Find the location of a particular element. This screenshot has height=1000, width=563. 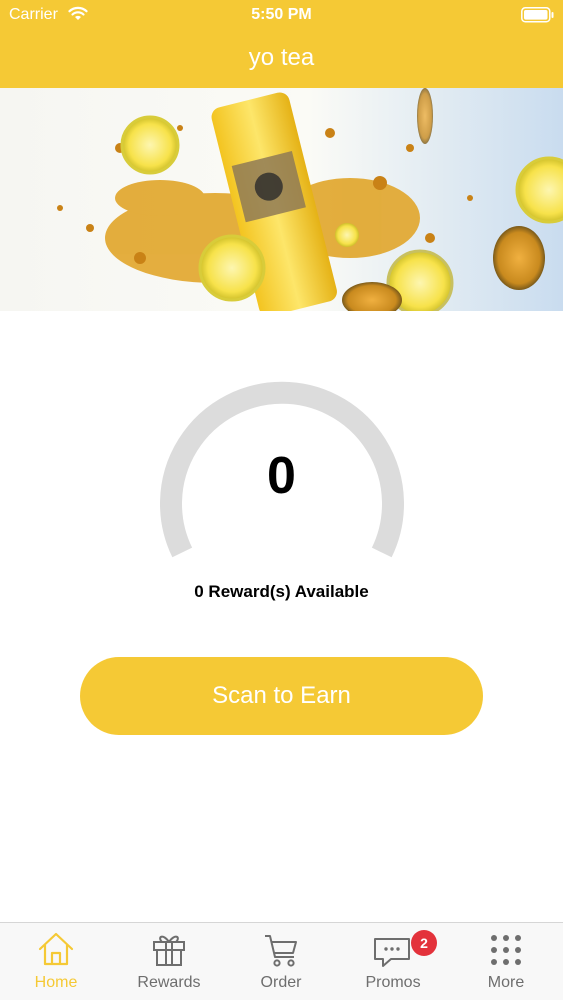

app-header: Carrier 5:50 PM yo tea is located at coordinates (281, 44).